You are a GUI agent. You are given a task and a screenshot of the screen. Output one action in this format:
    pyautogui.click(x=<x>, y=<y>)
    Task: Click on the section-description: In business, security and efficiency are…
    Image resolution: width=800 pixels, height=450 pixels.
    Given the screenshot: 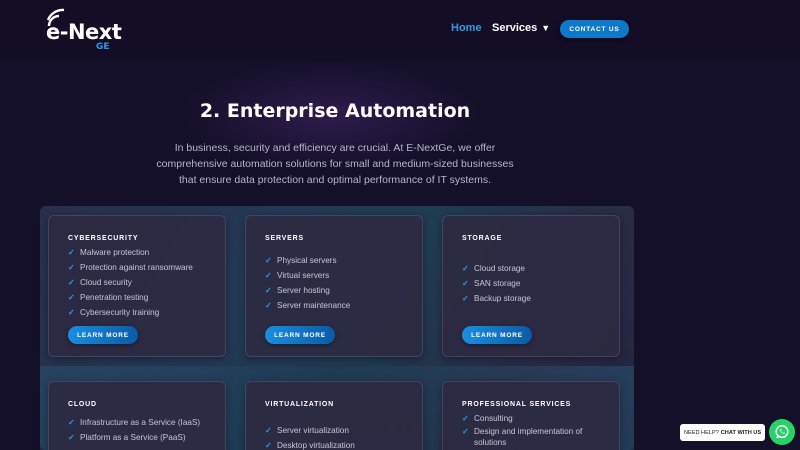 What is the action you would take?
    pyautogui.click(x=335, y=164)
    